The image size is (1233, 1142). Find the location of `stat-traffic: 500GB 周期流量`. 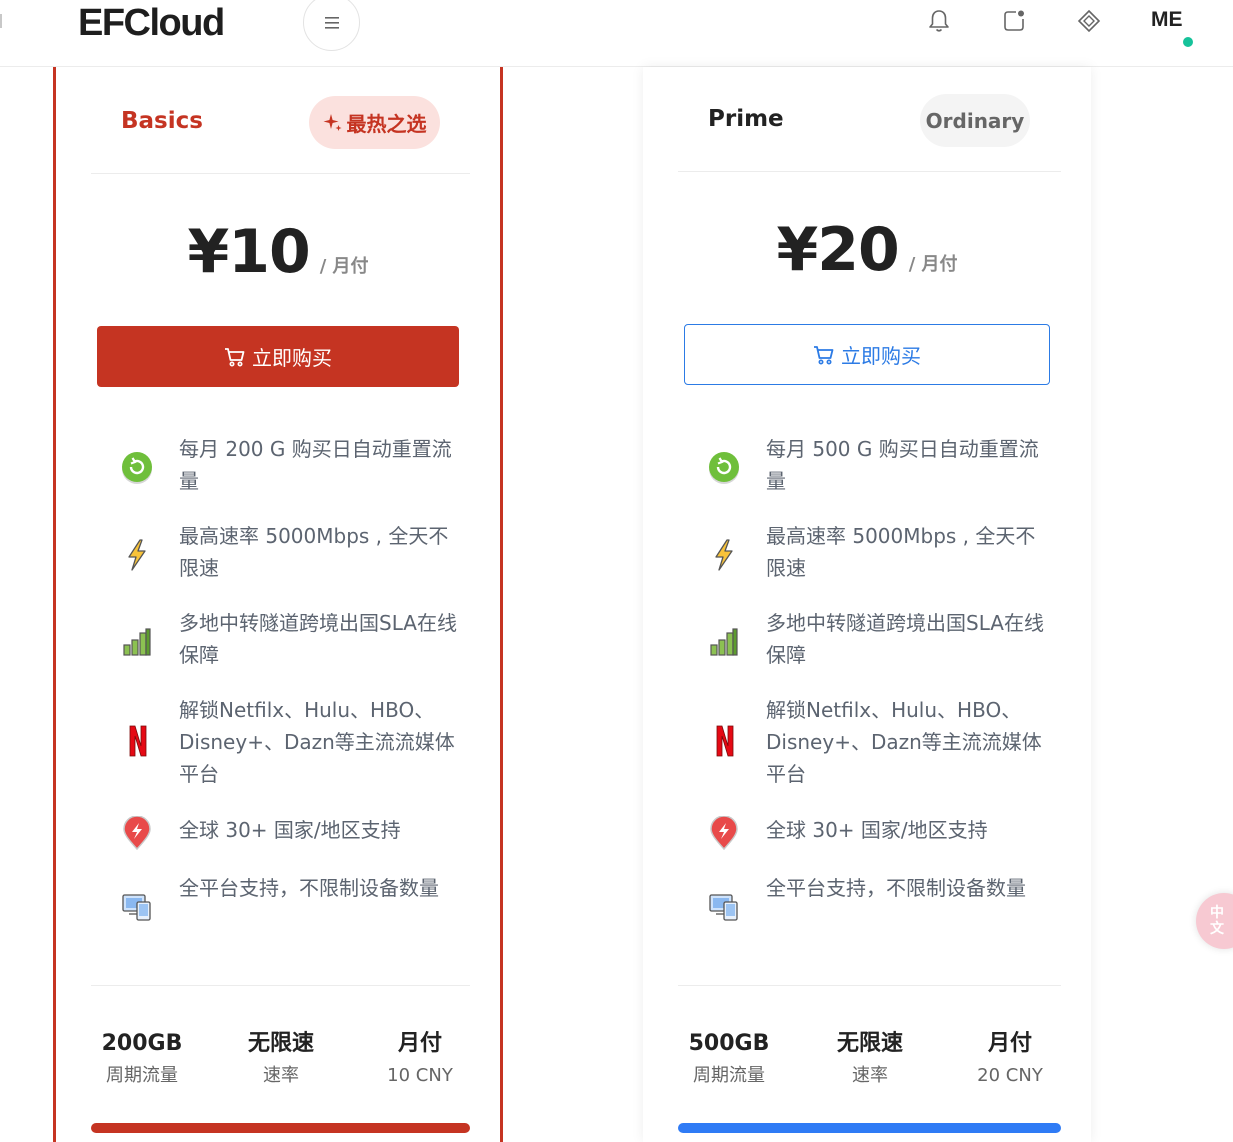

stat-traffic: 500GB 周期流量 is located at coordinates (729, 1059).